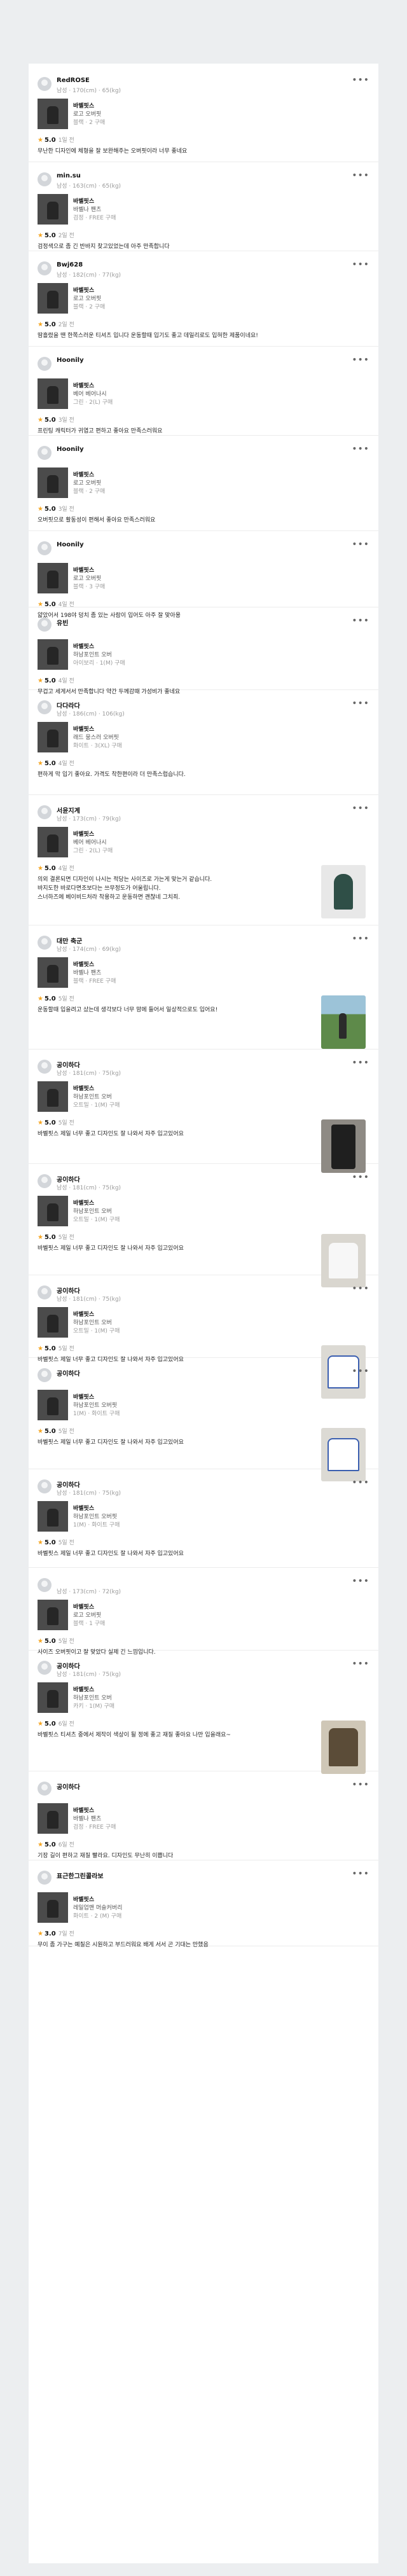 This screenshot has height=2576, width=407. What do you see at coordinates (80, 1875) in the screenshot?
I see `reviewer-name: 표근한그린콜라보` at bounding box center [80, 1875].